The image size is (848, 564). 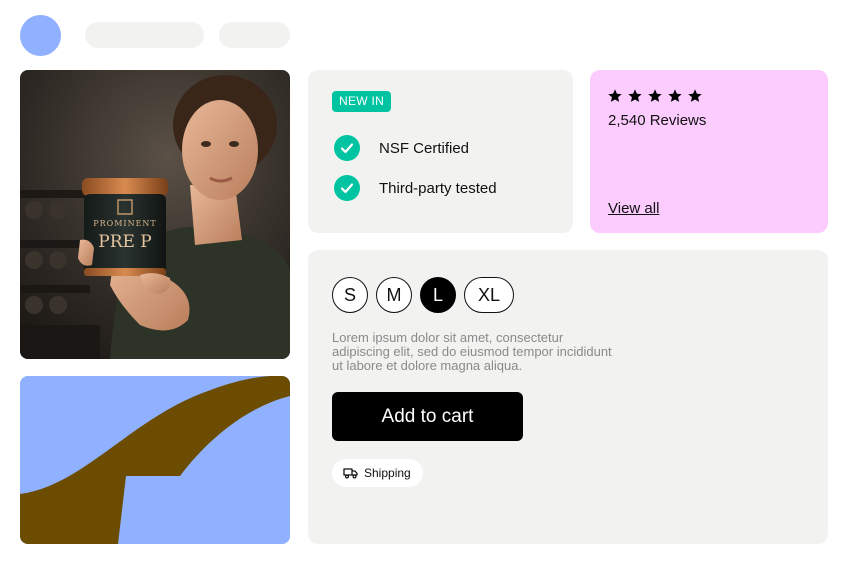 I want to click on size-option-xl: XL, so click(x=489, y=295).